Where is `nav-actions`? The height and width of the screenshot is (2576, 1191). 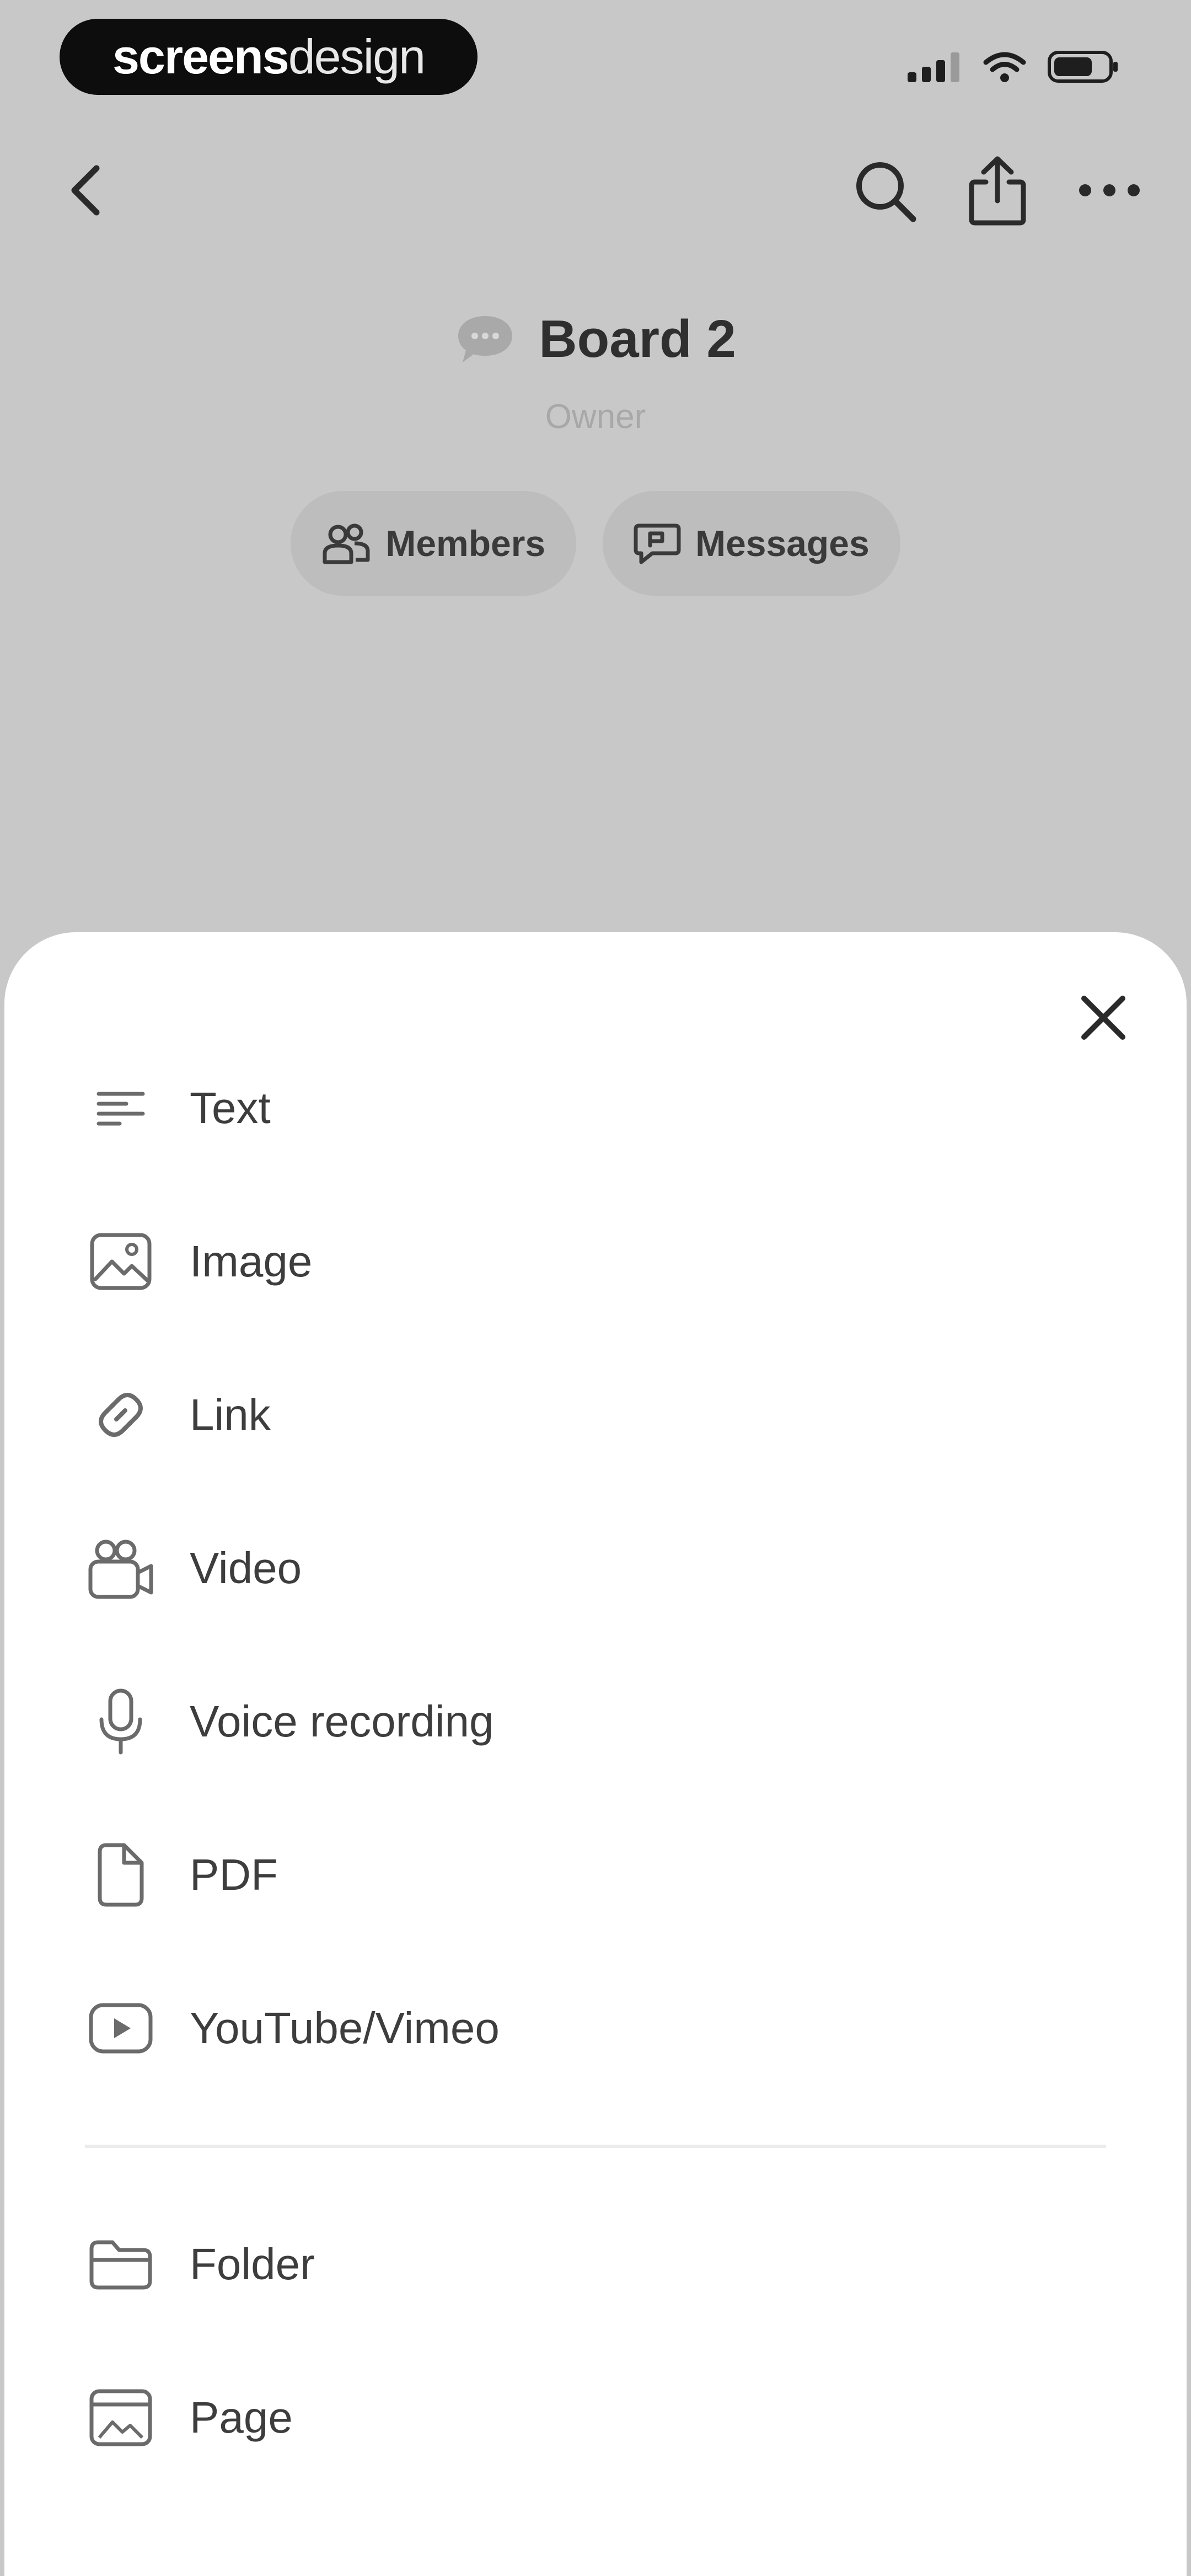
nav-actions is located at coordinates (996, 190).